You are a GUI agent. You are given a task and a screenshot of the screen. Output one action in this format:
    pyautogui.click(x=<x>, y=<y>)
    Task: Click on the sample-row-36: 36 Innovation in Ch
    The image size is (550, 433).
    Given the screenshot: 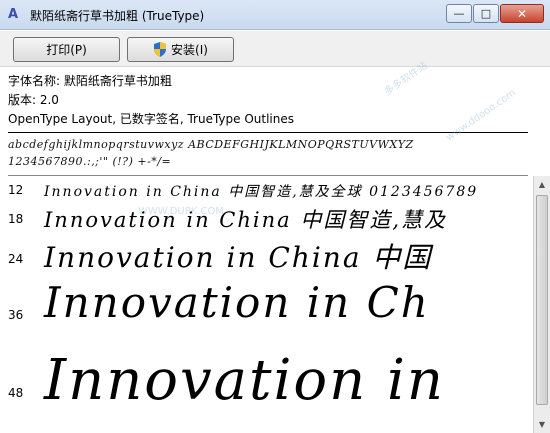 What is the action you would take?
    pyautogui.click(x=265, y=308)
    